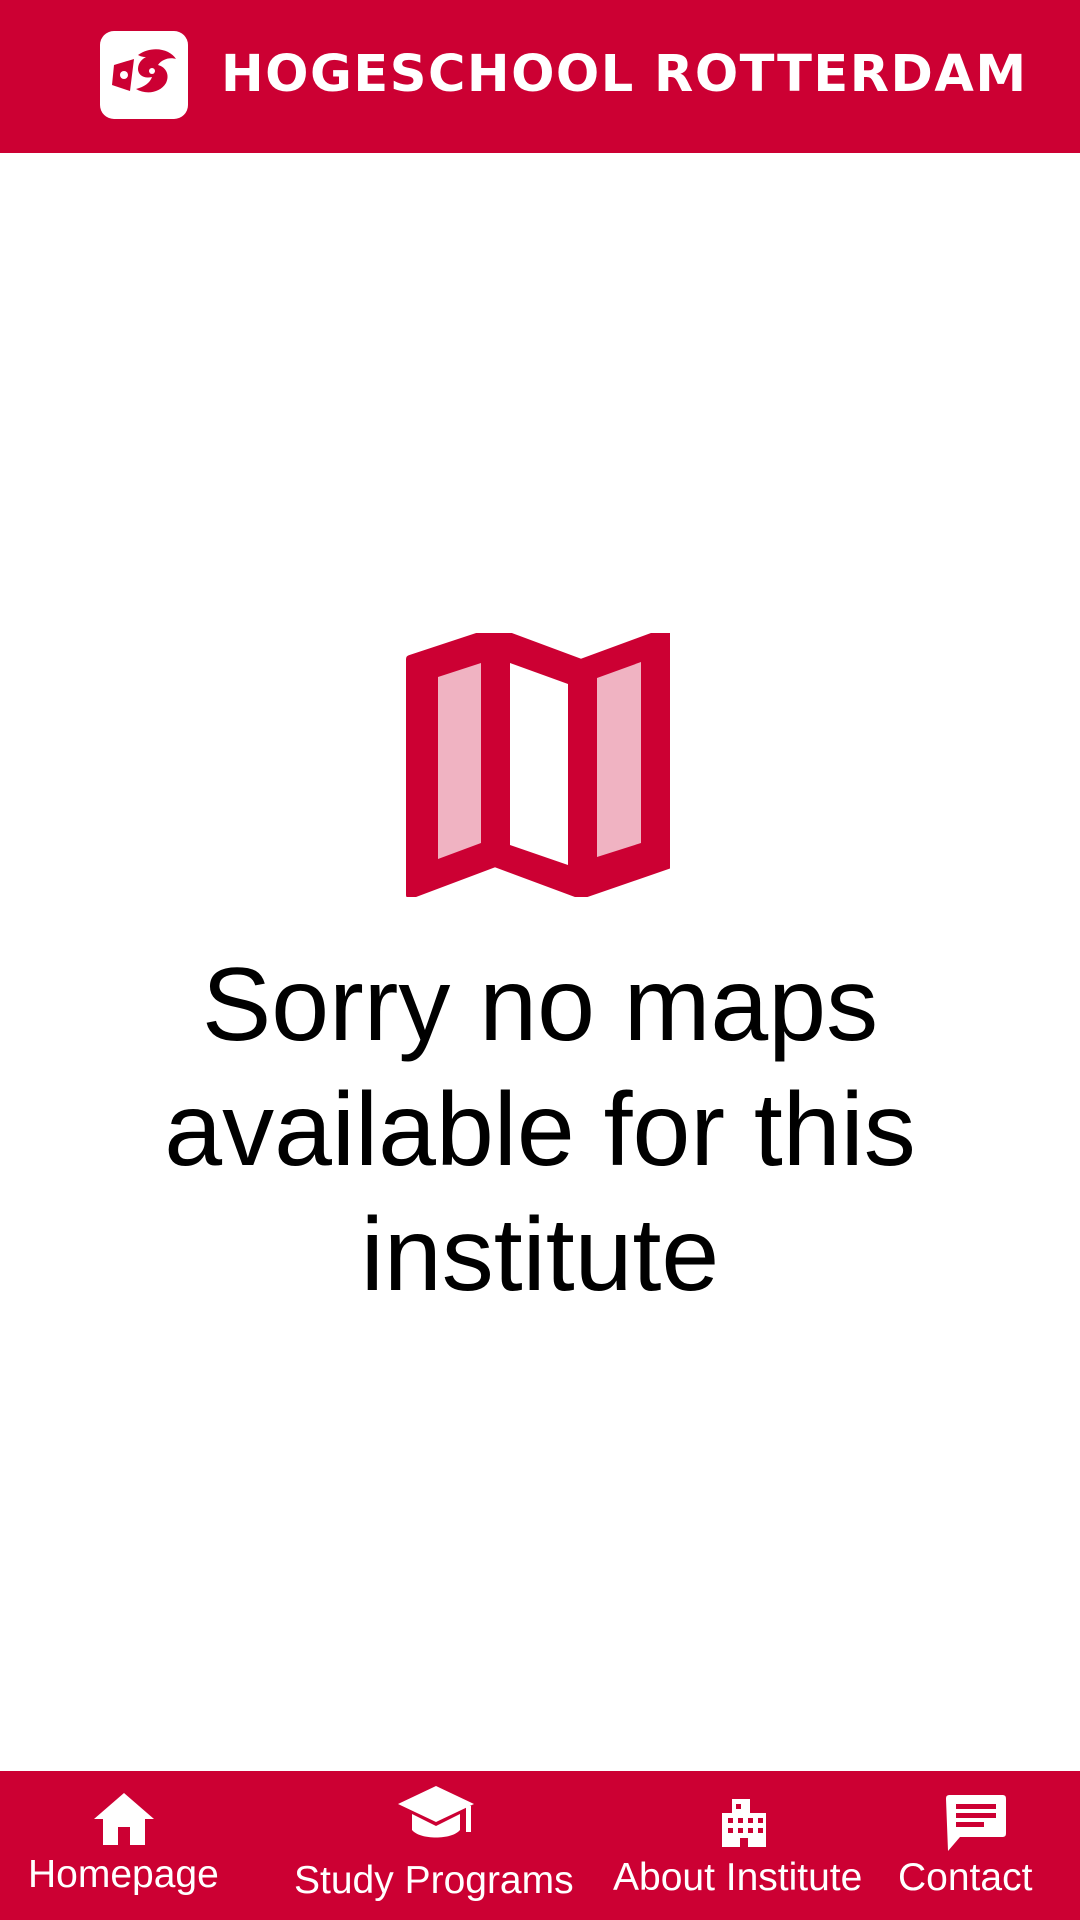  Describe the element at coordinates (434, 1880) in the screenshot. I see `nav-label-study-programs: Study Programs` at that location.